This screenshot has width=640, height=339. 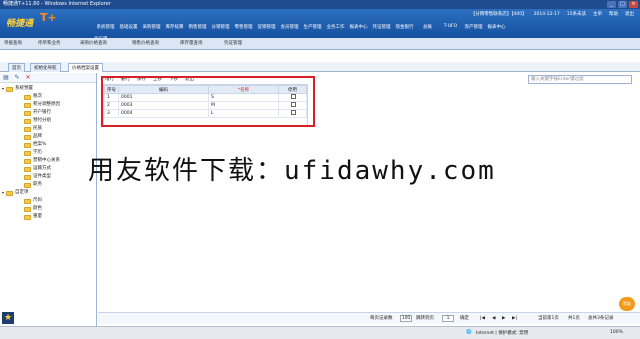 I want to click on quick-tab: 销售价格查询, so click(x=145, y=44).